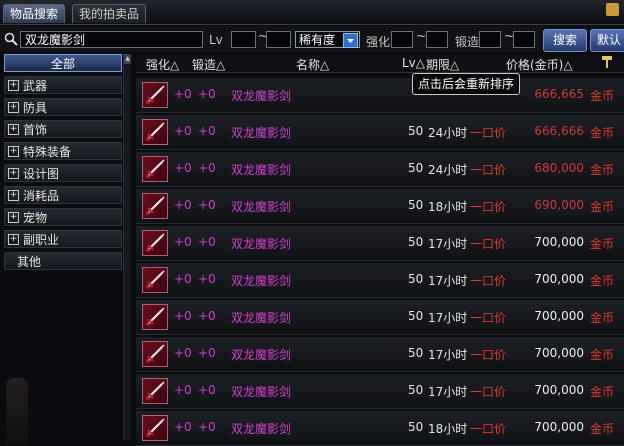 The image size is (624, 446). Describe the element at coordinates (35, 218) in the screenshot. I see `category-label: 宠物` at that location.